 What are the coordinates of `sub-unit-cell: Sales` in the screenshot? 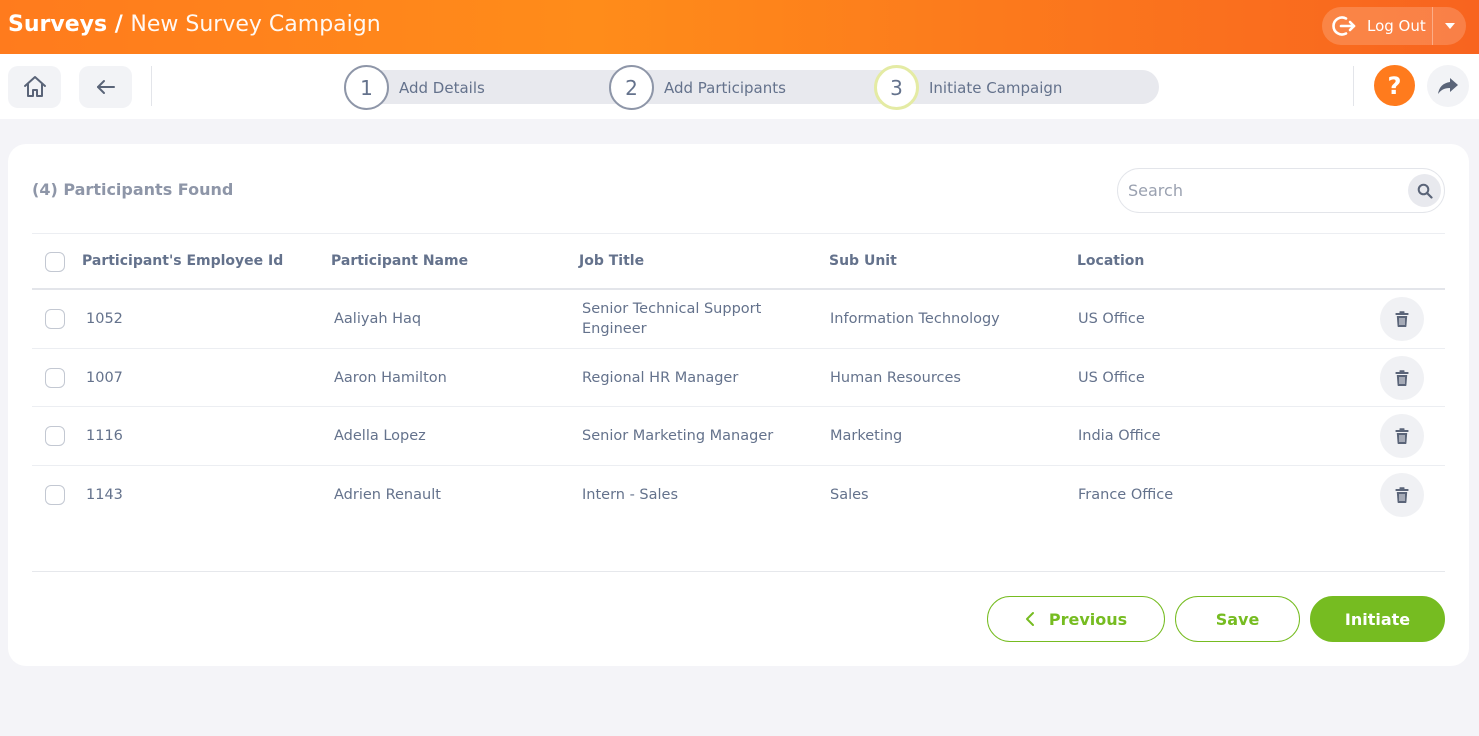 It's located at (849, 494).